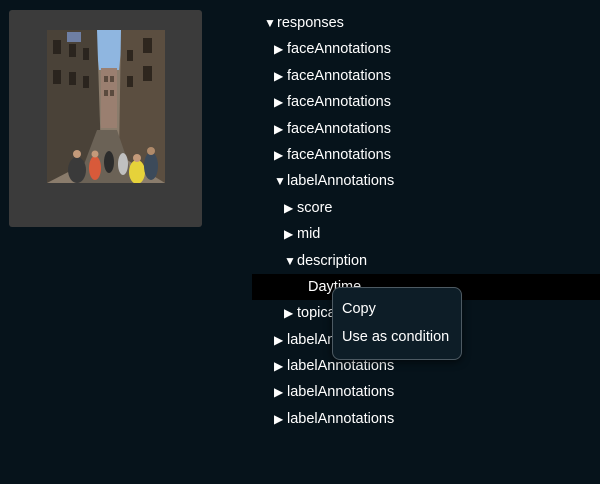  Describe the element at coordinates (397, 337) in the screenshot. I see `use-as-condition-menu-item: Use as condition` at that location.